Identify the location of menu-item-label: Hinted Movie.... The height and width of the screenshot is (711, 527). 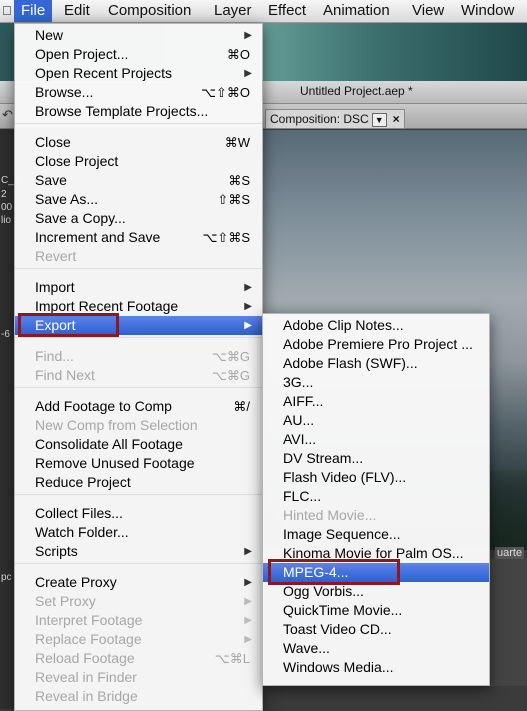
(330, 515).